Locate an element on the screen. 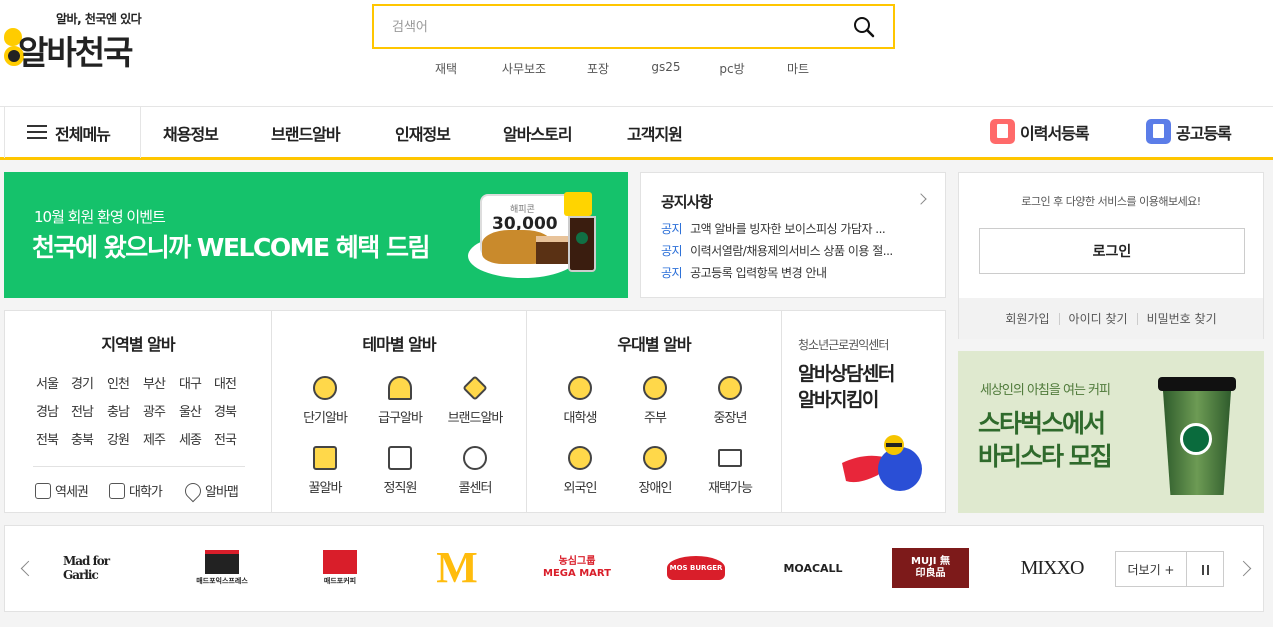  wheelchair-icon is located at coordinates (655, 458).